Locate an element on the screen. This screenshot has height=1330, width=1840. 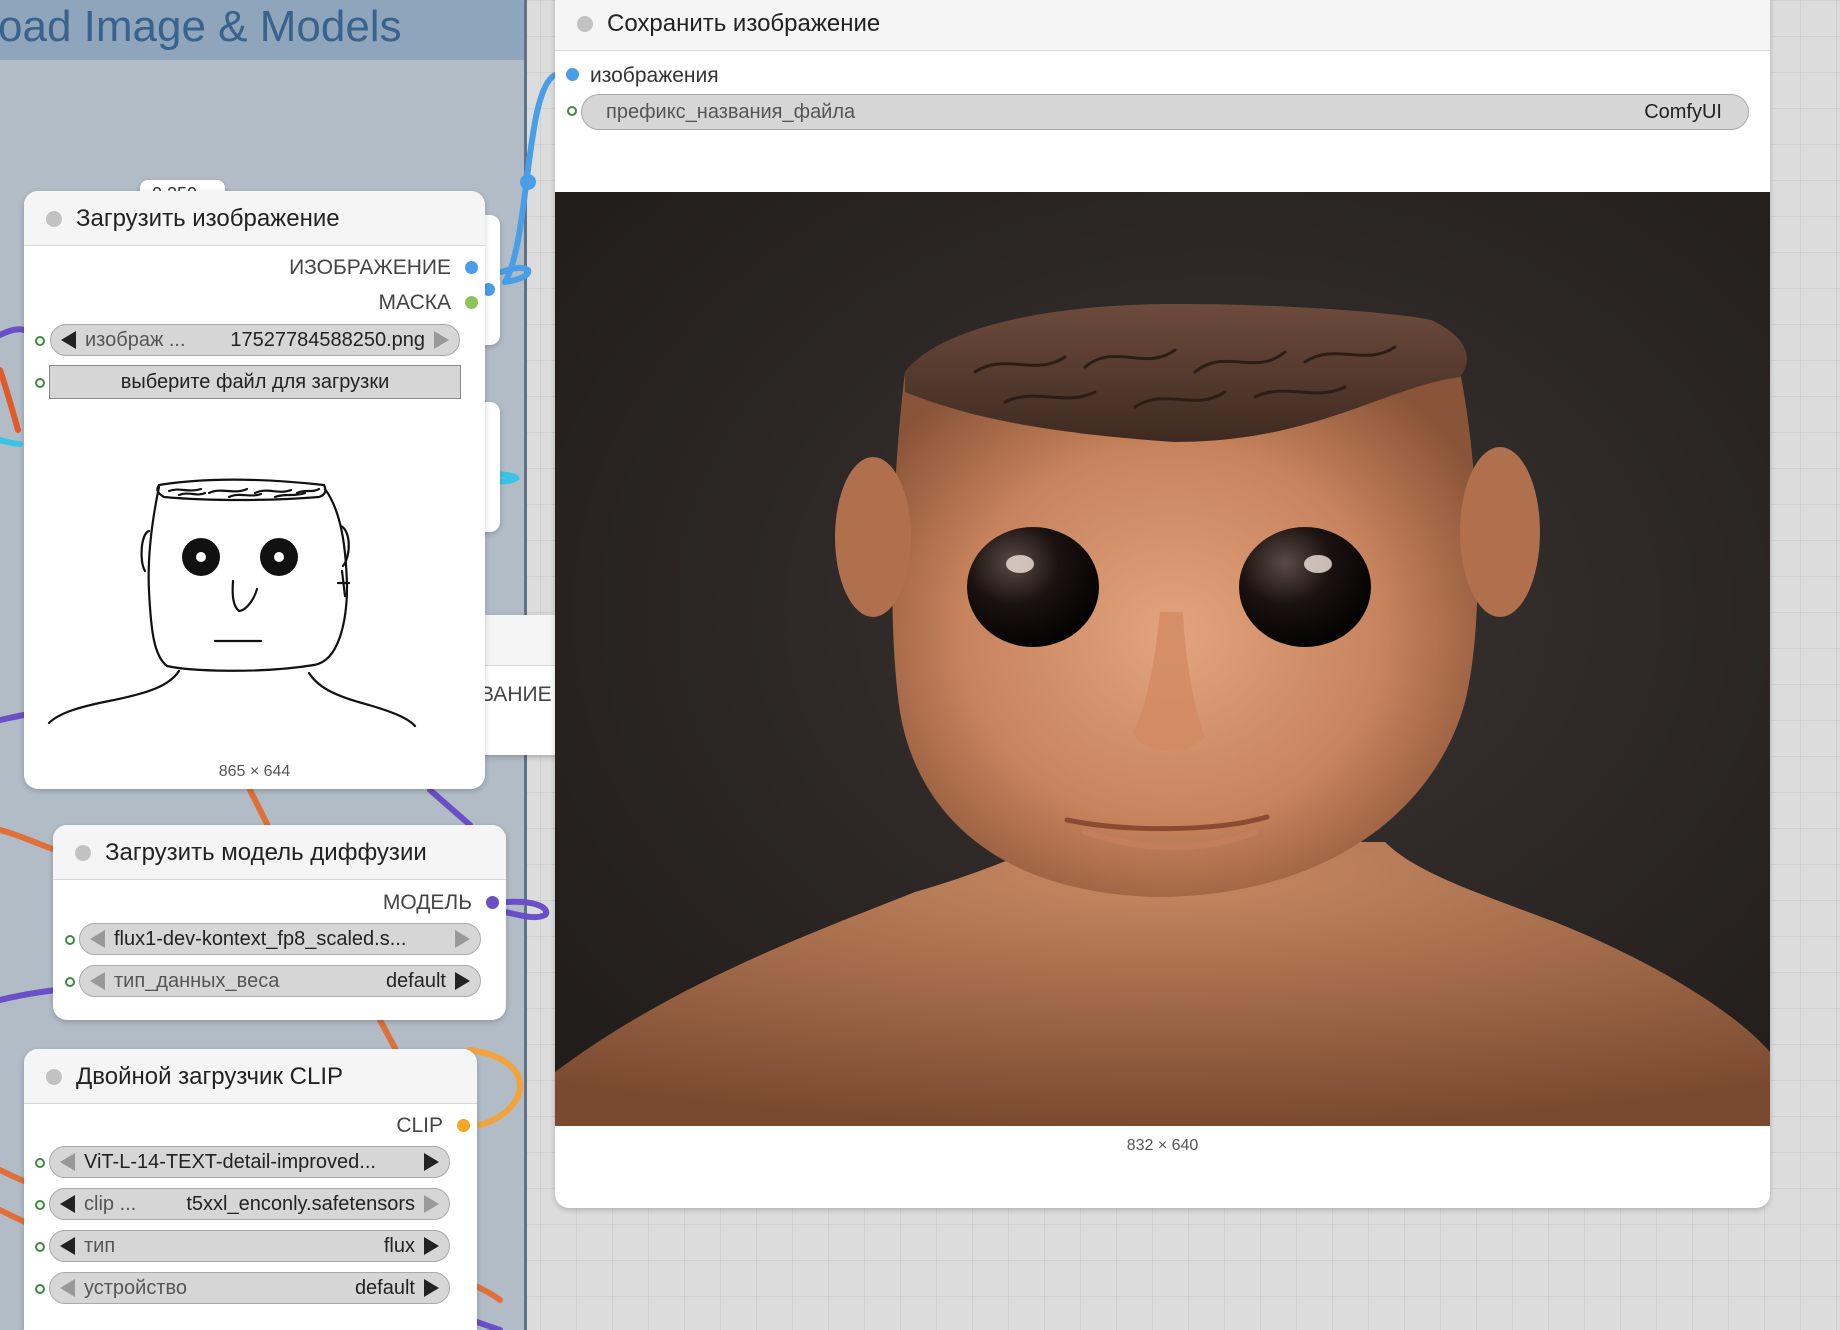
image-select-widget: изображ ... 17527784588250.png is located at coordinates (255, 340).